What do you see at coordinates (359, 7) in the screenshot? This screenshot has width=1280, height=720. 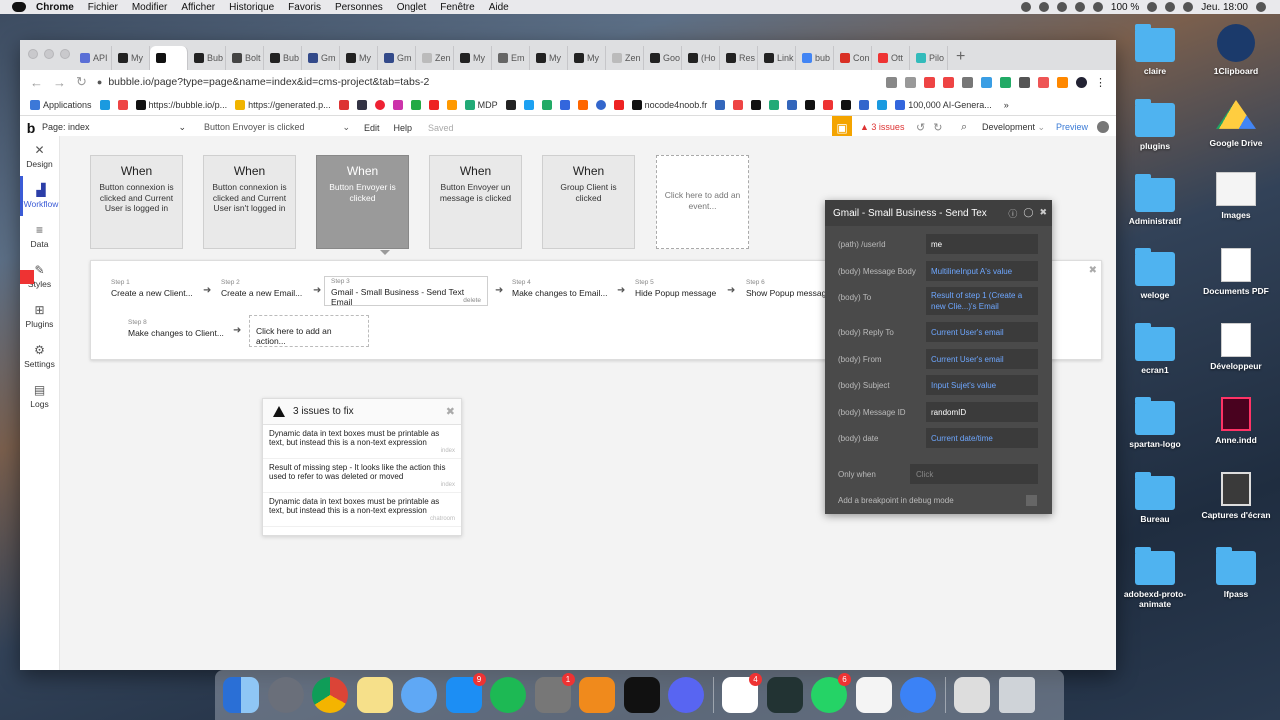 I see `menu-item-personnes: Personnes` at bounding box center [359, 7].